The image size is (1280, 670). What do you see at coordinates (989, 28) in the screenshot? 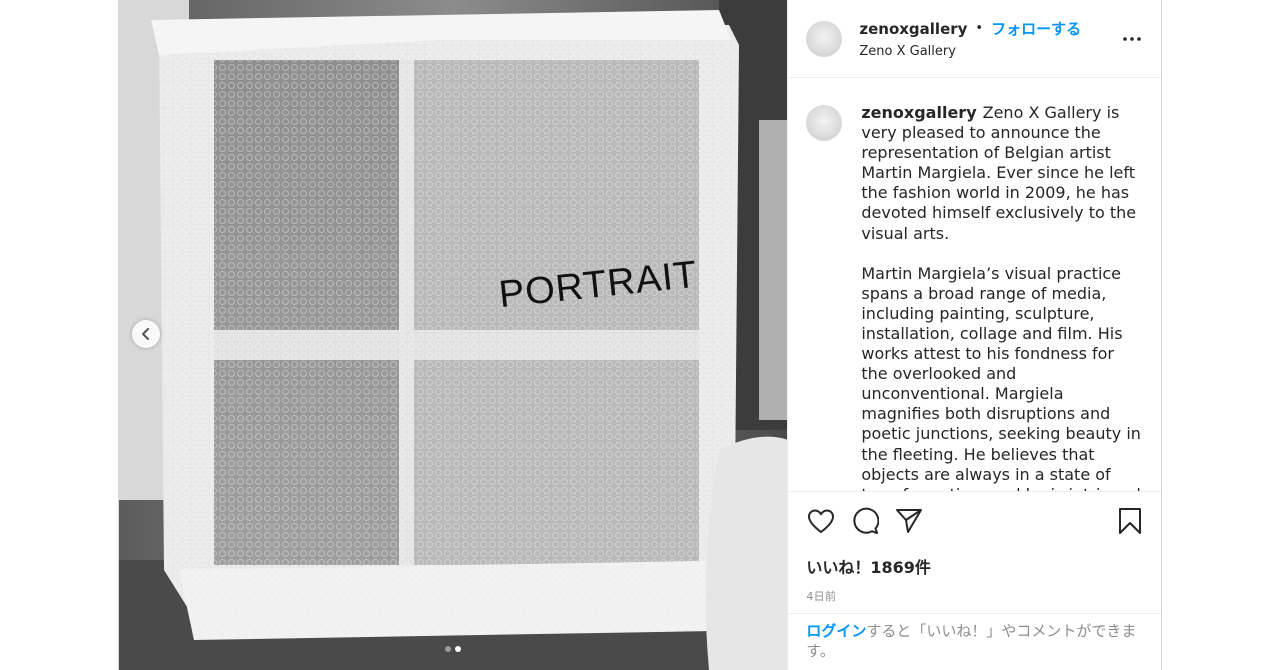
I see `header-row: zenoxgallery • フォローする` at bounding box center [989, 28].